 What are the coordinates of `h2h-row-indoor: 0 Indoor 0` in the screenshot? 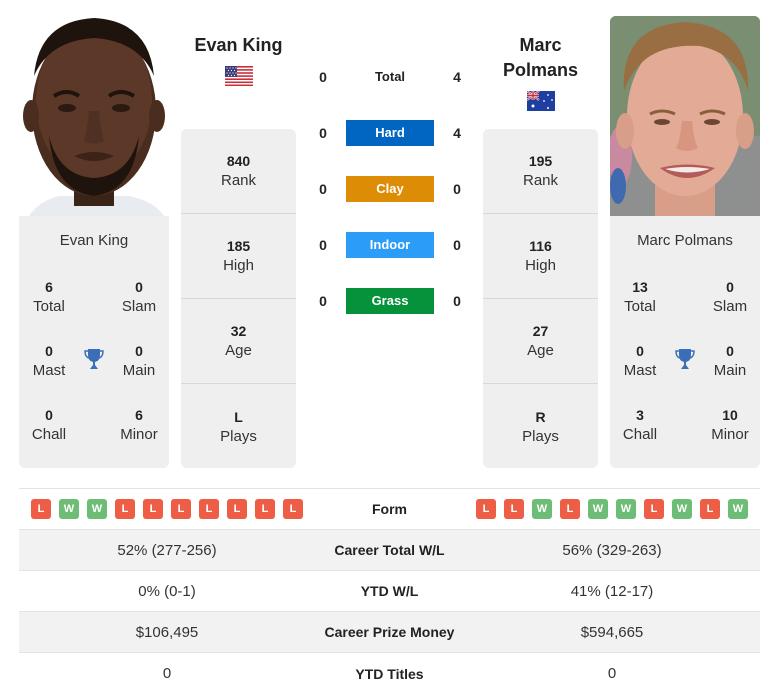 It's located at (390, 245).